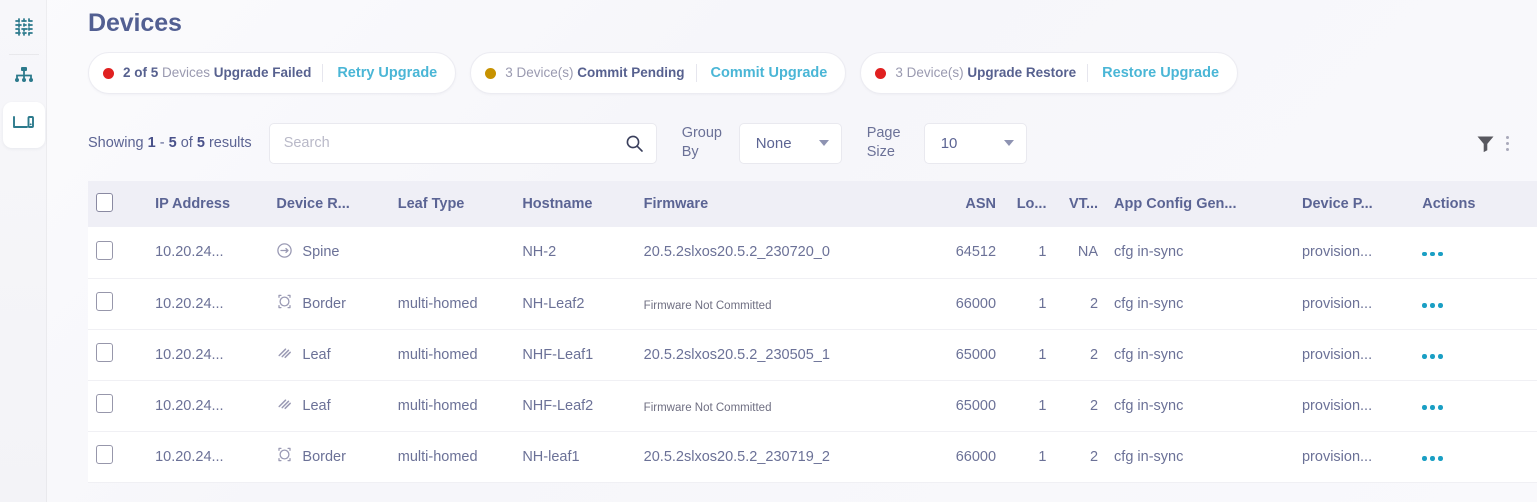 This screenshot has width=1537, height=502. What do you see at coordinates (553, 303) in the screenshot?
I see `cell-hostname: NH-Leaf2` at bounding box center [553, 303].